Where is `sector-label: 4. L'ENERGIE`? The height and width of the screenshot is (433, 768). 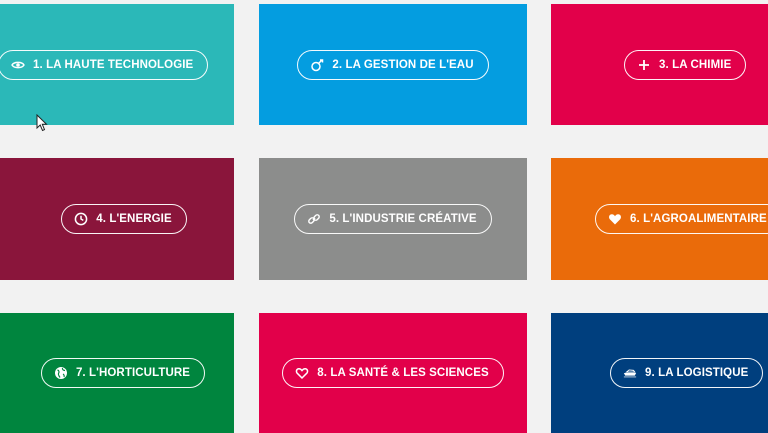 sector-label: 4. L'ENERGIE is located at coordinates (134, 219).